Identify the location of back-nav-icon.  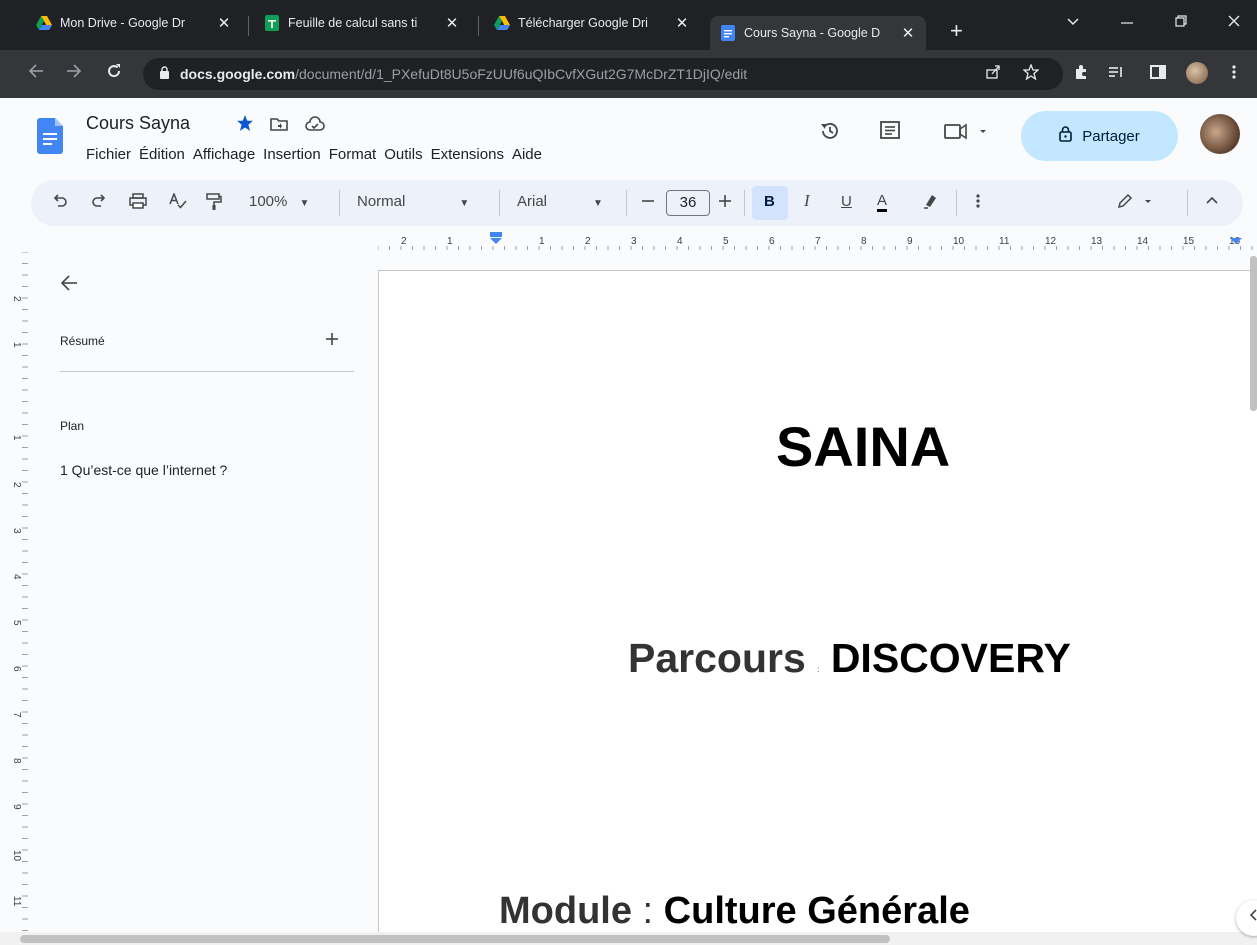
(36, 73).